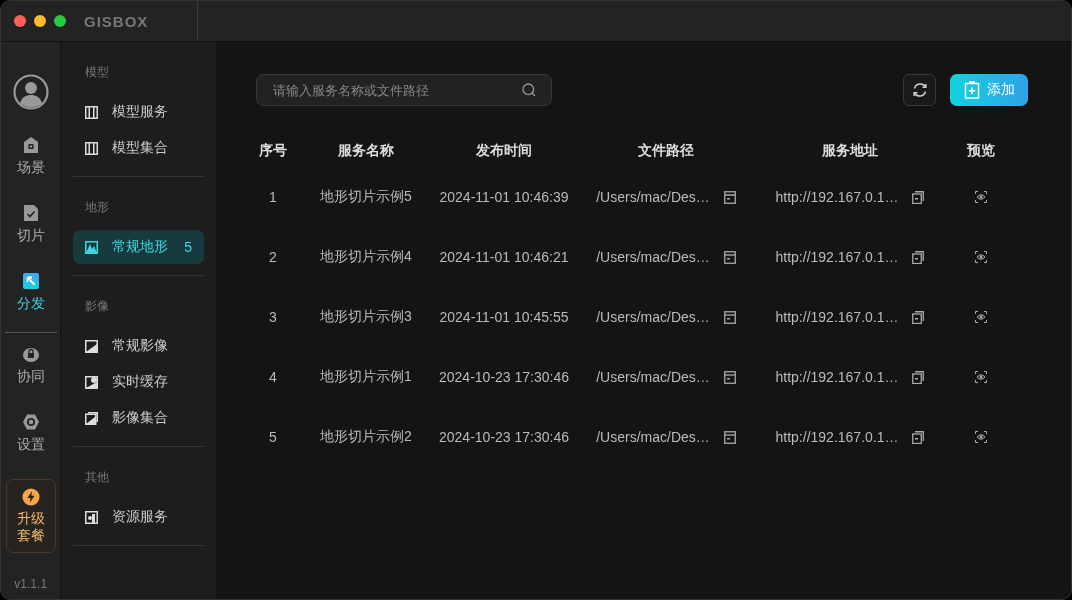 This screenshot has height=600, width=1072. What do you see at coordinates (30, 527) in the screenshot?
I see `upgrade-label: 升级套餐` at bounding box center [30, 527].